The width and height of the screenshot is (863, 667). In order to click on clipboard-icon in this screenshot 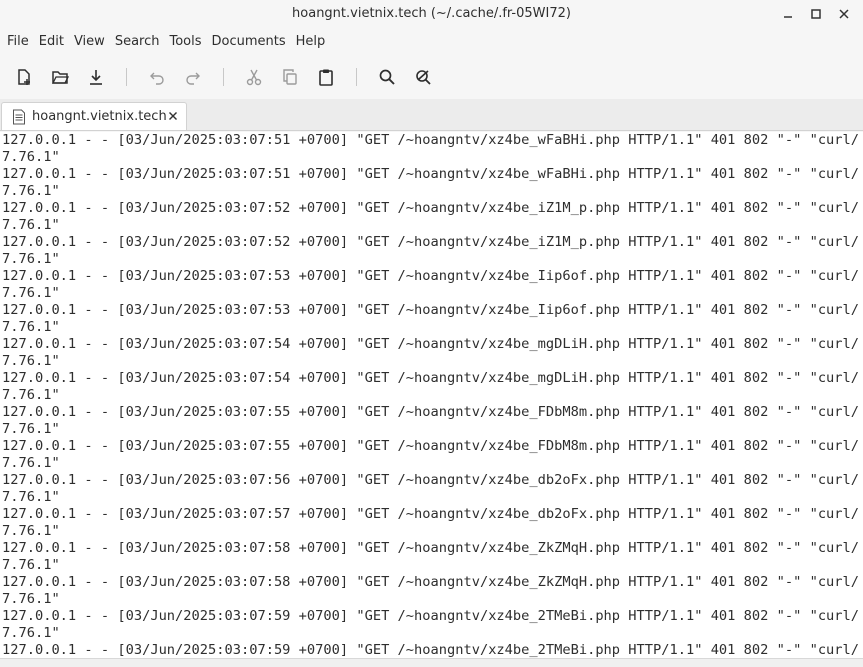, I will do `click(326, 77)`.